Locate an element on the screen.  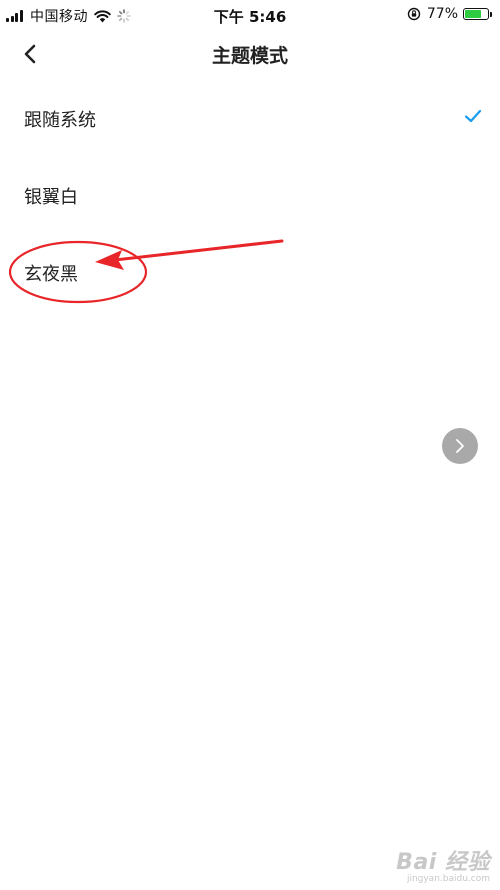
battery-tip is located at coordinates (491, 14).